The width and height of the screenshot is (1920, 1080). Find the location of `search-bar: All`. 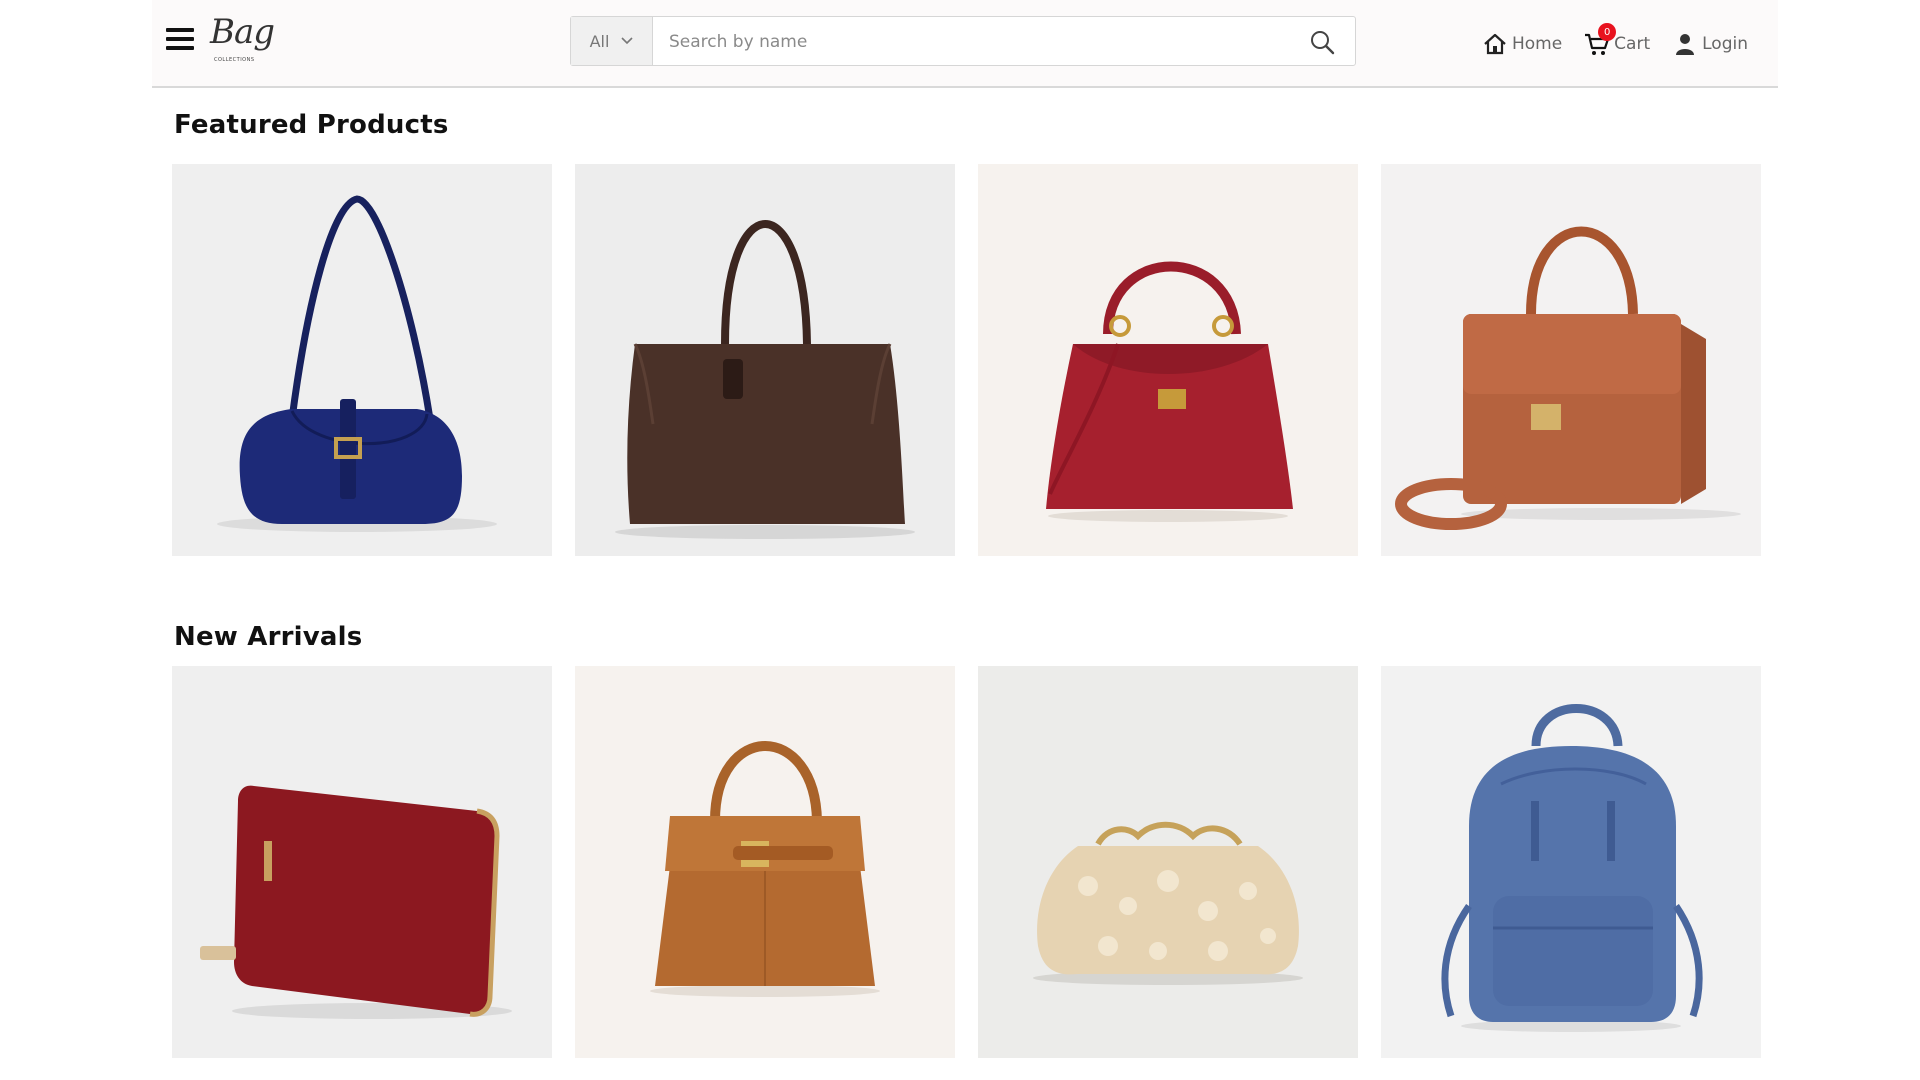

search-bar: All is located at coordinates (963, 41).